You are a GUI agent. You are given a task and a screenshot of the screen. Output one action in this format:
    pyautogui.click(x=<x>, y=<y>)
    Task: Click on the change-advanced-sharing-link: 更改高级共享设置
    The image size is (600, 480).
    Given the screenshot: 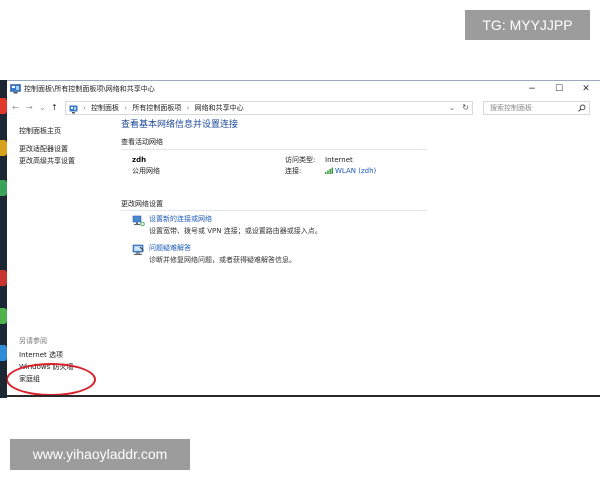 What is the action you would take?
    pyautogui.click(x=47, y=161)
    